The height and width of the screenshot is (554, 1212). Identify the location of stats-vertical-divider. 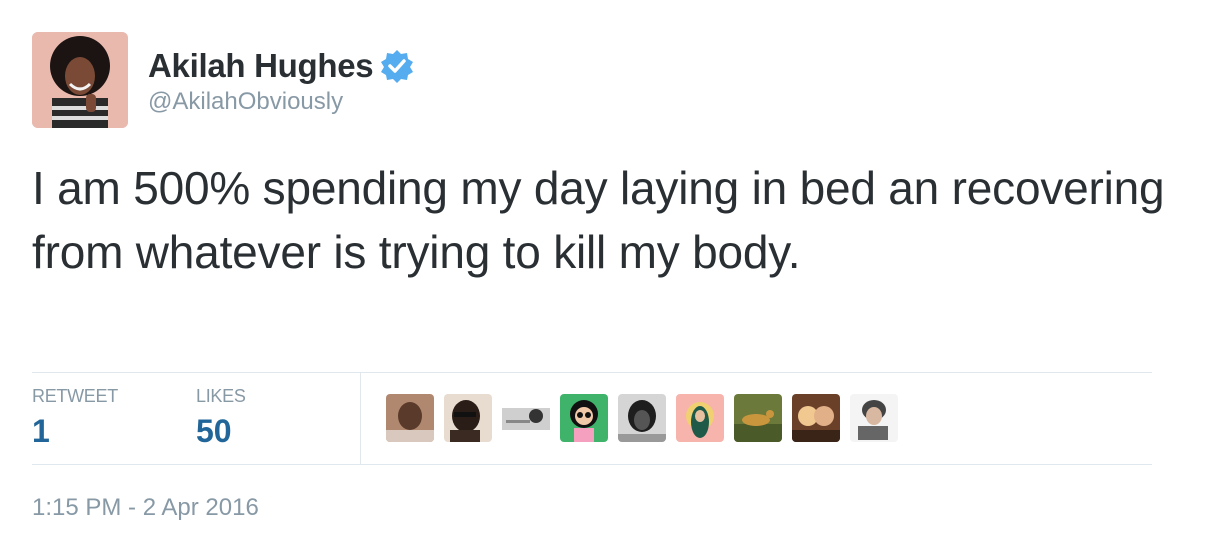
(360, 418).